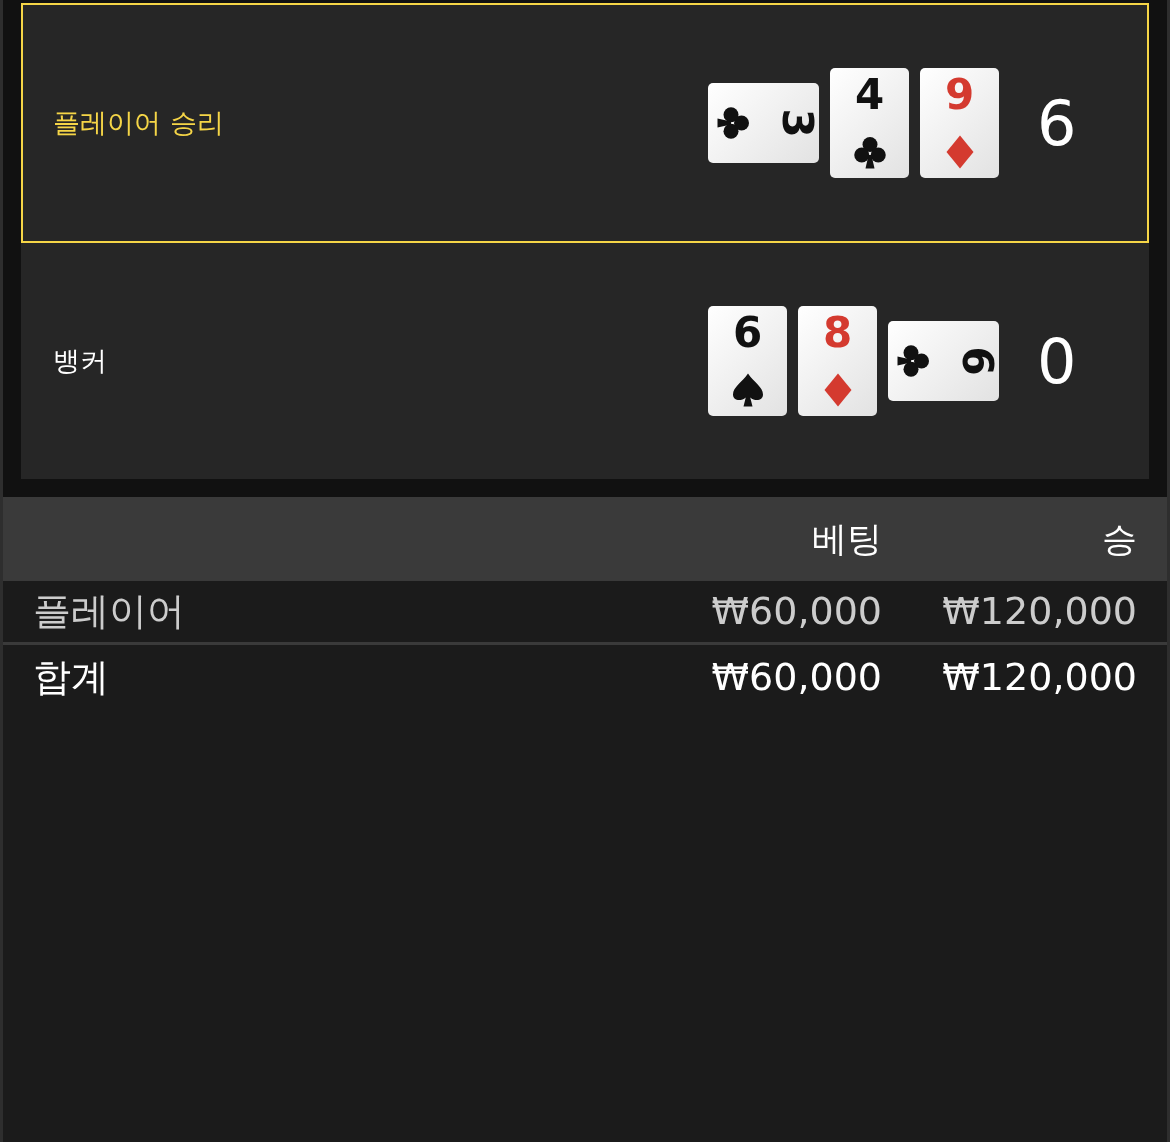 This screenshot has width=1170, height=1142. I want to click on hand-label: 뱅커, so click(80, 360).